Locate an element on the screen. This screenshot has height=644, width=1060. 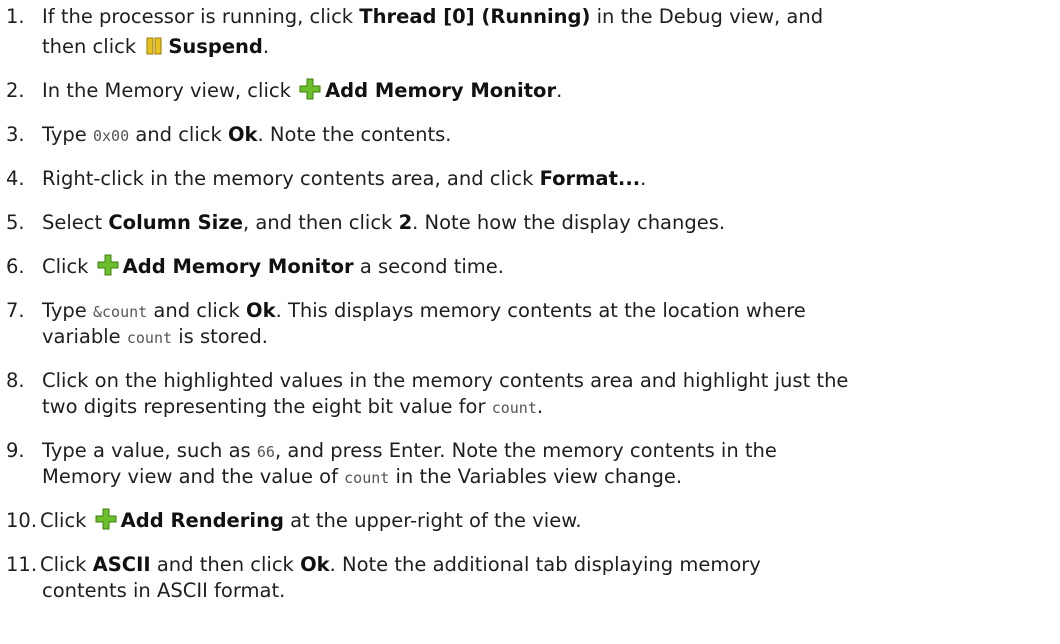
code-value: 66 is located at coordinates (265, 452).